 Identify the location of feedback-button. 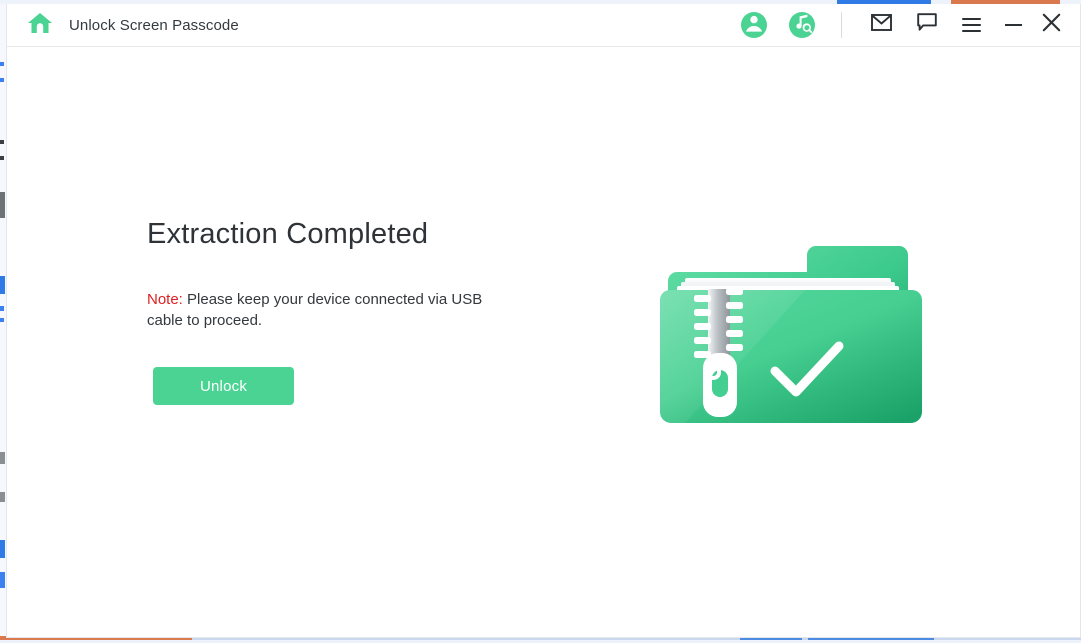
(927, 25).